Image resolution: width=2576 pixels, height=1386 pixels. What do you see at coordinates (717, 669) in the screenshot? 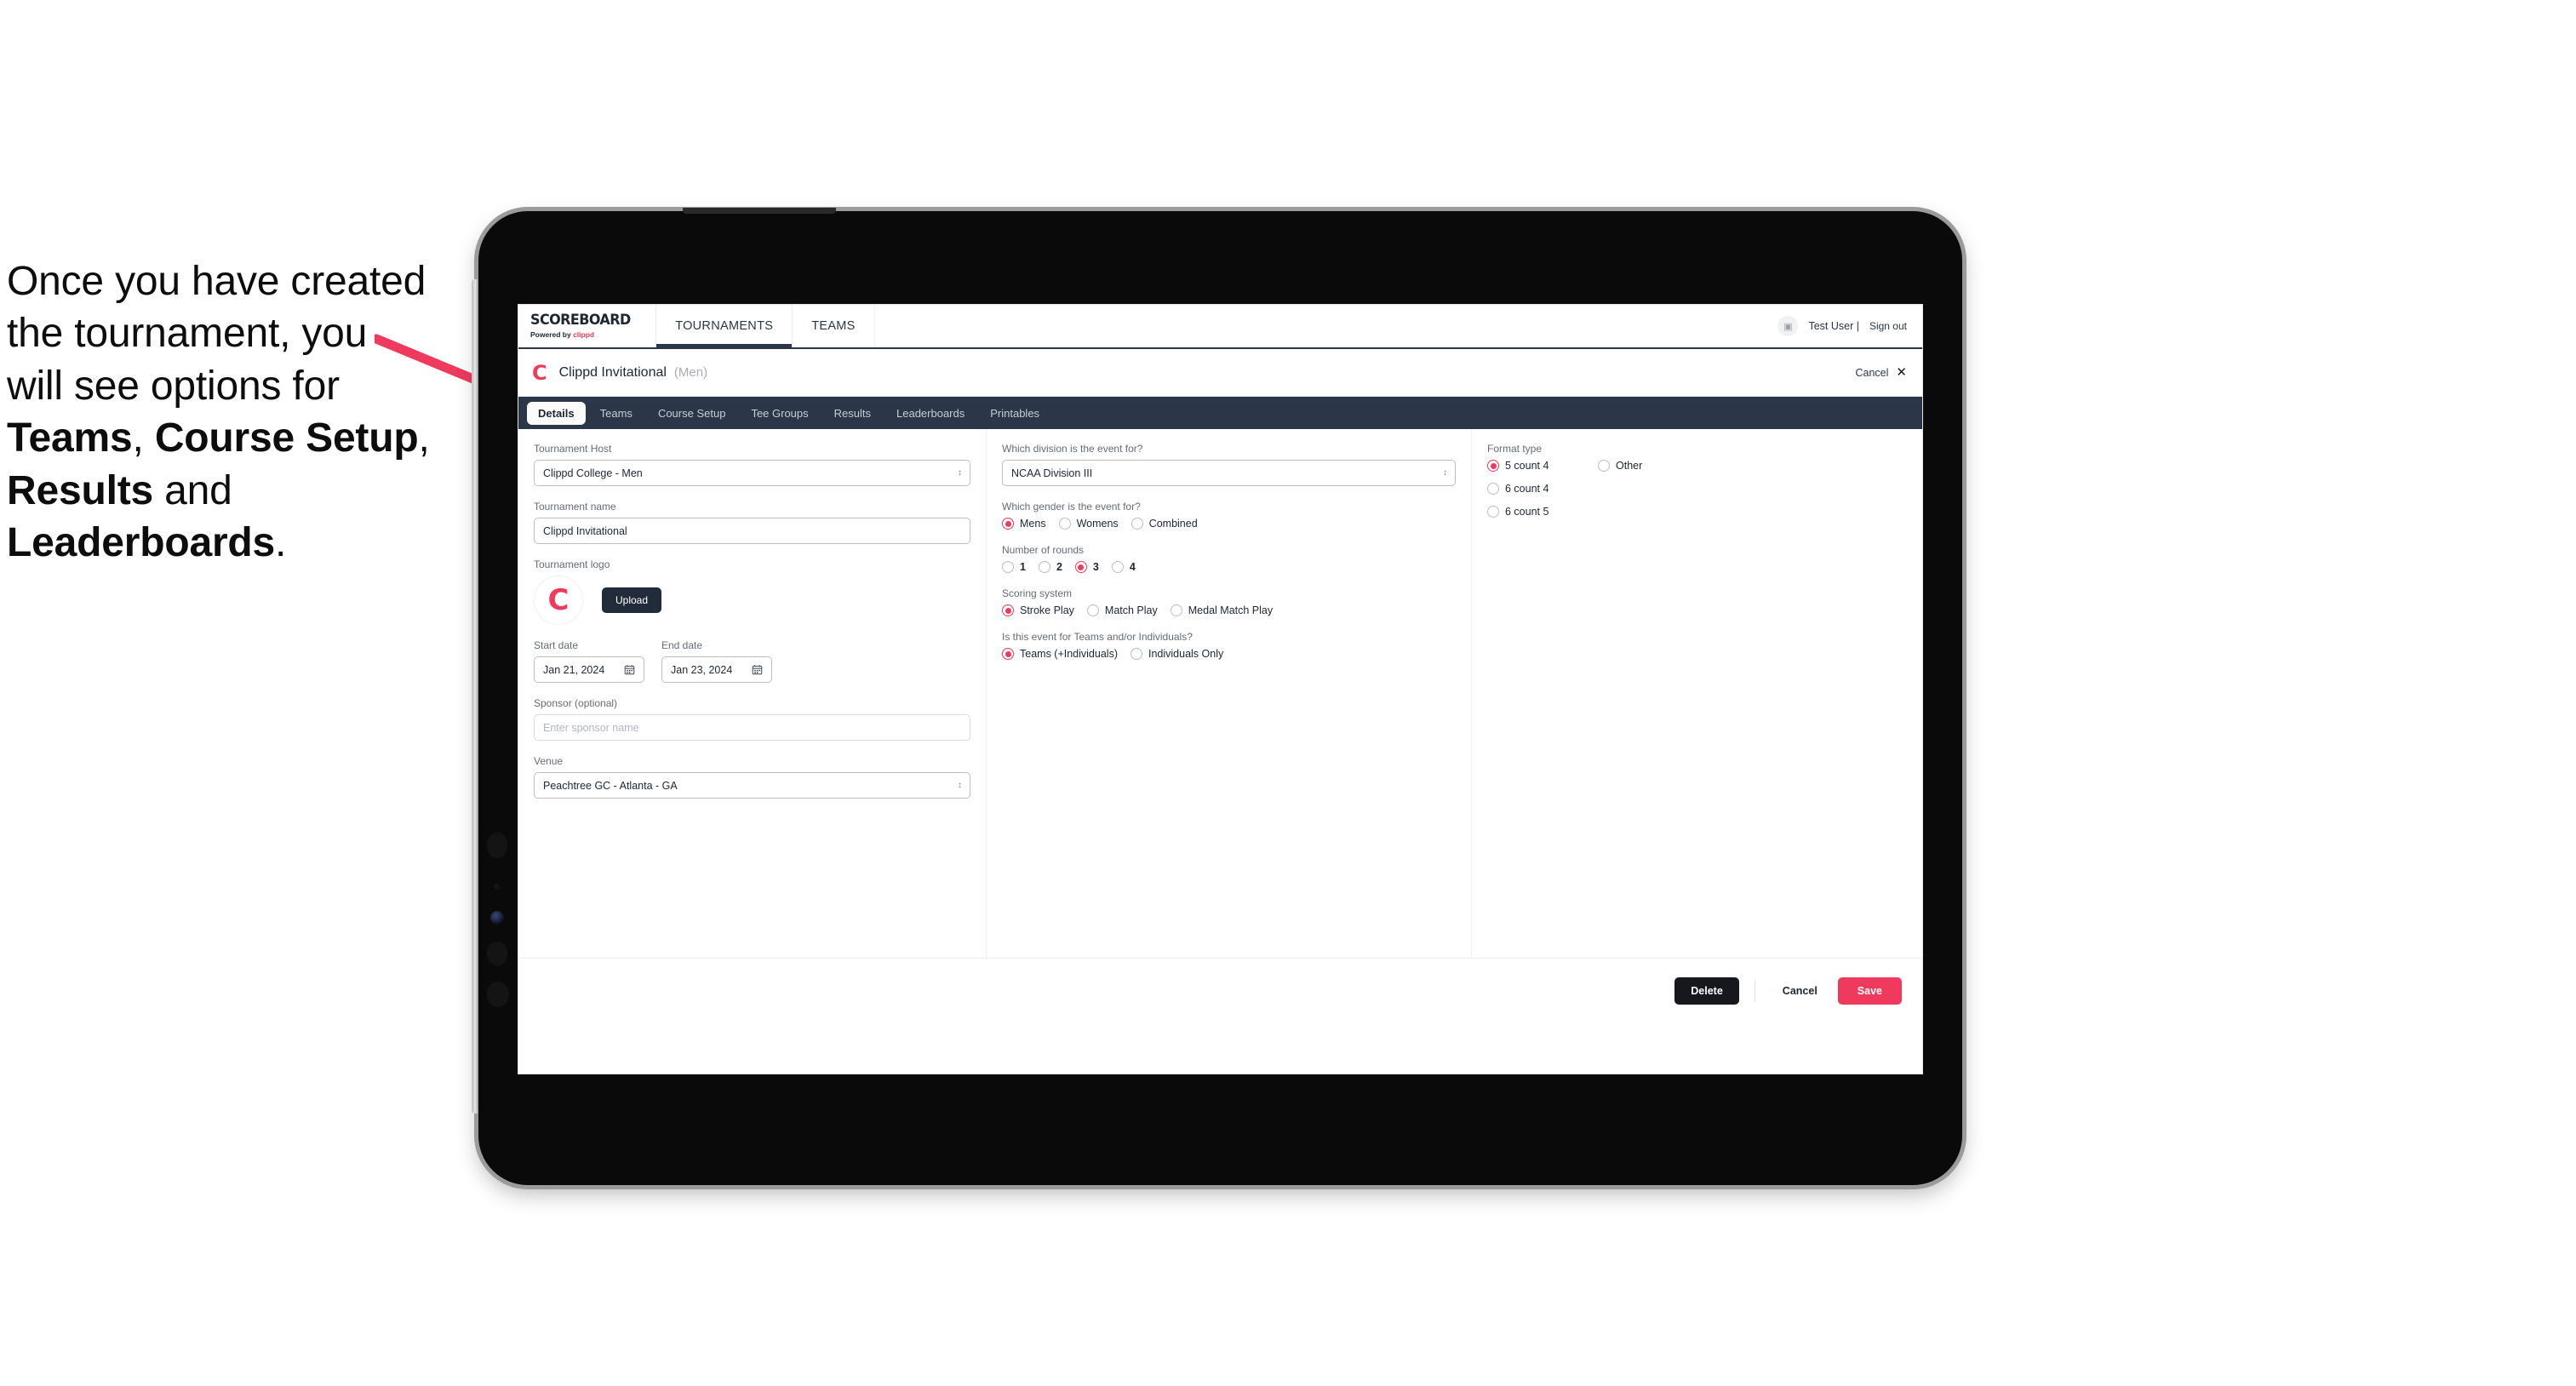
I see `end-date-input: Jan 23, 2024` at bounding box center [717, 669].